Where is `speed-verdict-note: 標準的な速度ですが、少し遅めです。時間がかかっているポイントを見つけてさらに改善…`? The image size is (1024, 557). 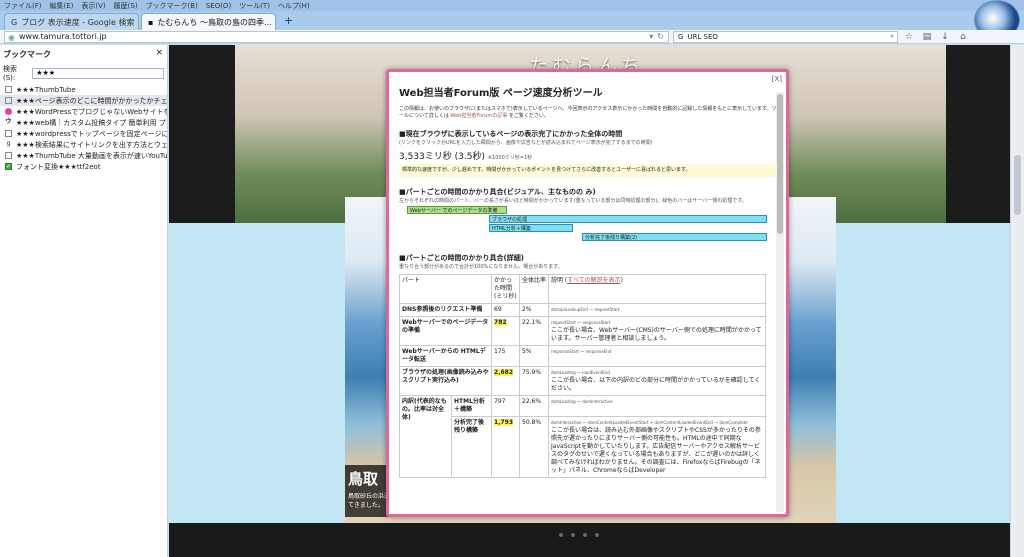
speed-verdict-note: 標準的な速度ですが、少し遅めです。時間がかかっているポイントを見つけてさらに改善… is located at coordinates (588, 170).